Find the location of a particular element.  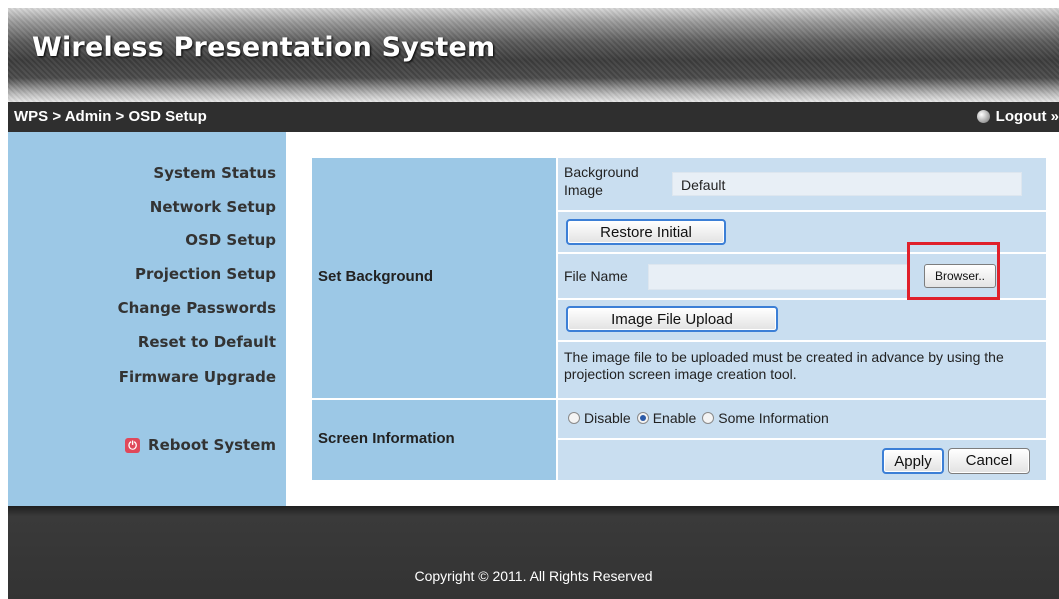

screen-information-options-row: Disable Enable Some Information is located at coordinates (802, 419).